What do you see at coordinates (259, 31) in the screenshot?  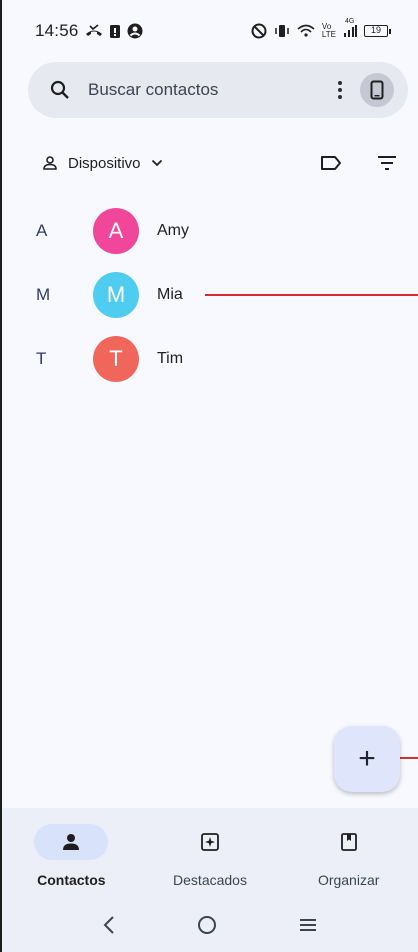 I see `nfc-off-icon` at bounding box center [259, 31].